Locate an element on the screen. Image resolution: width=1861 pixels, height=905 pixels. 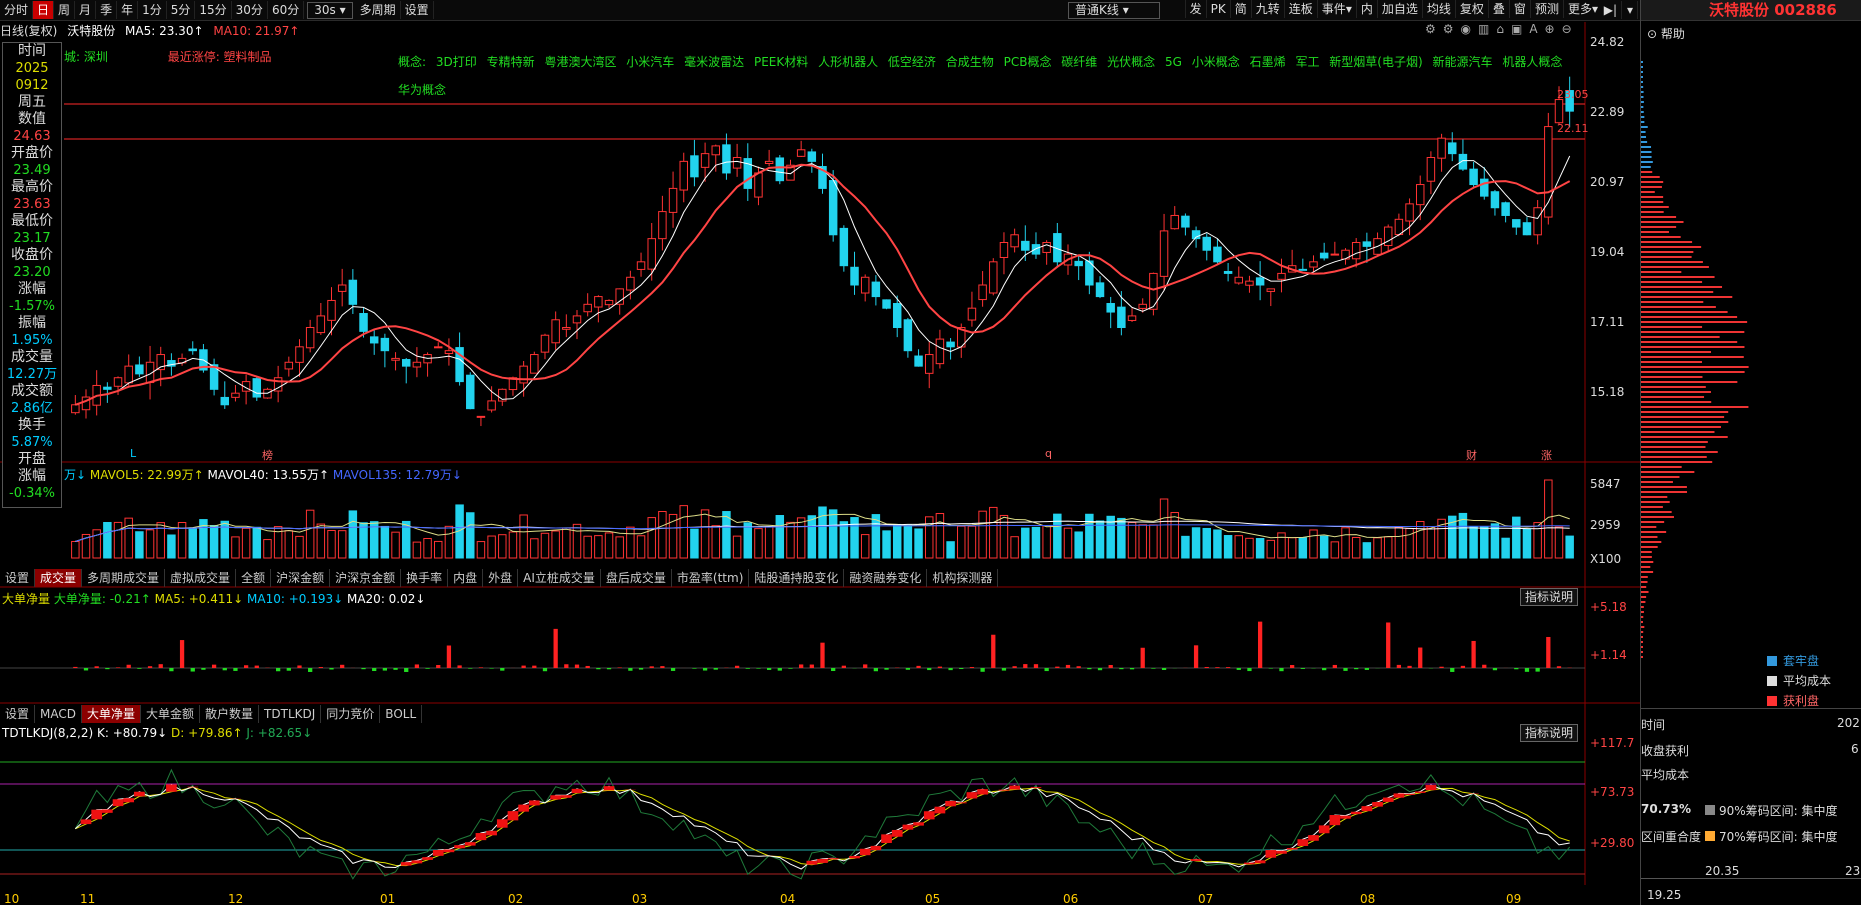
vol-tab: 市盈率(ttm) is located at coordinates (711, 578).